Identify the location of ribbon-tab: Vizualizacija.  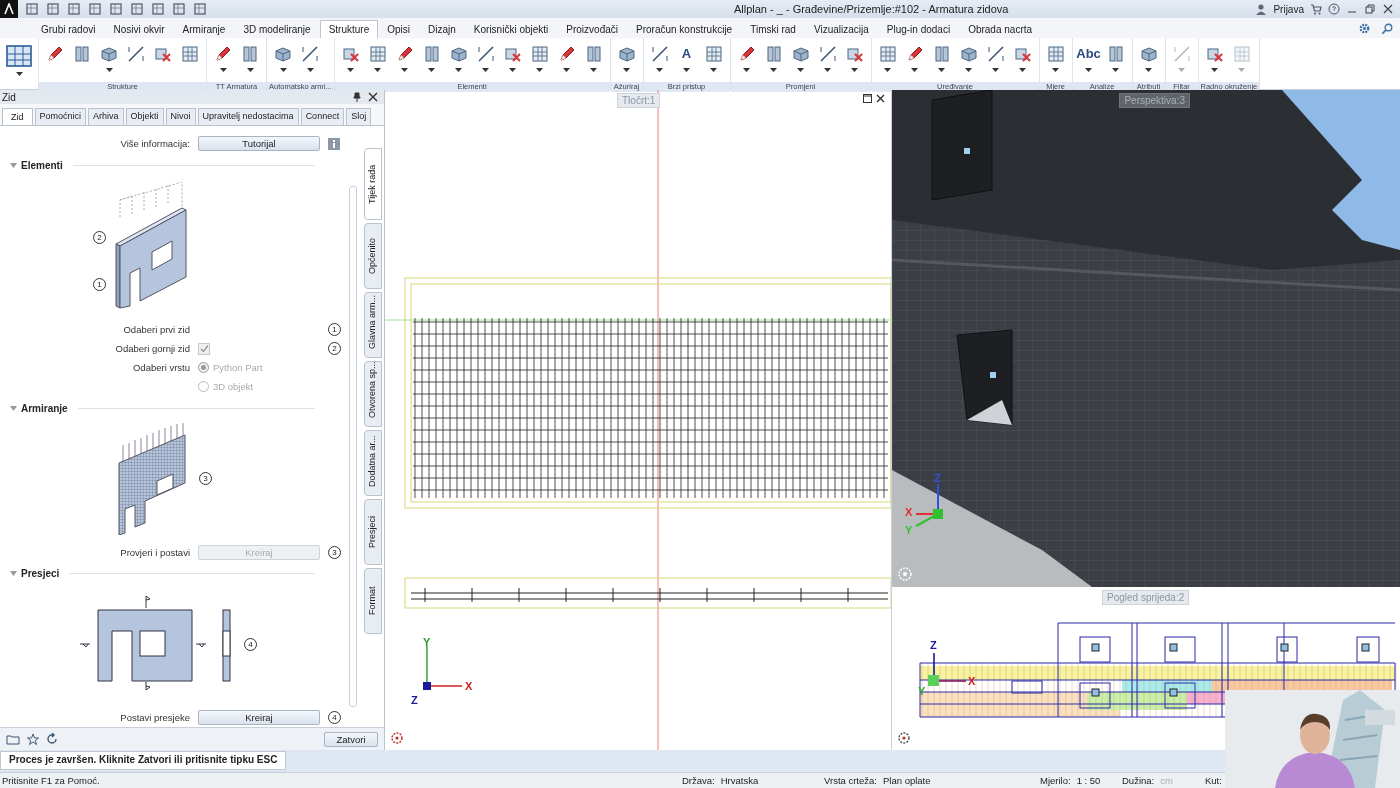
(841, 29).